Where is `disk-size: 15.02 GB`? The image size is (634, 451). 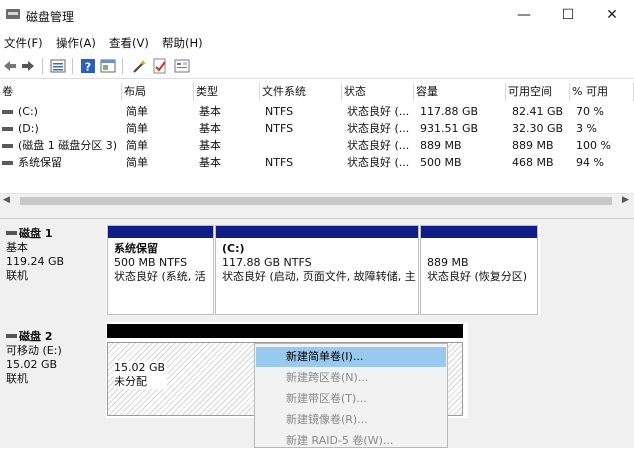 disk-size: 15.02 GB is located at coordinates (32, 364).